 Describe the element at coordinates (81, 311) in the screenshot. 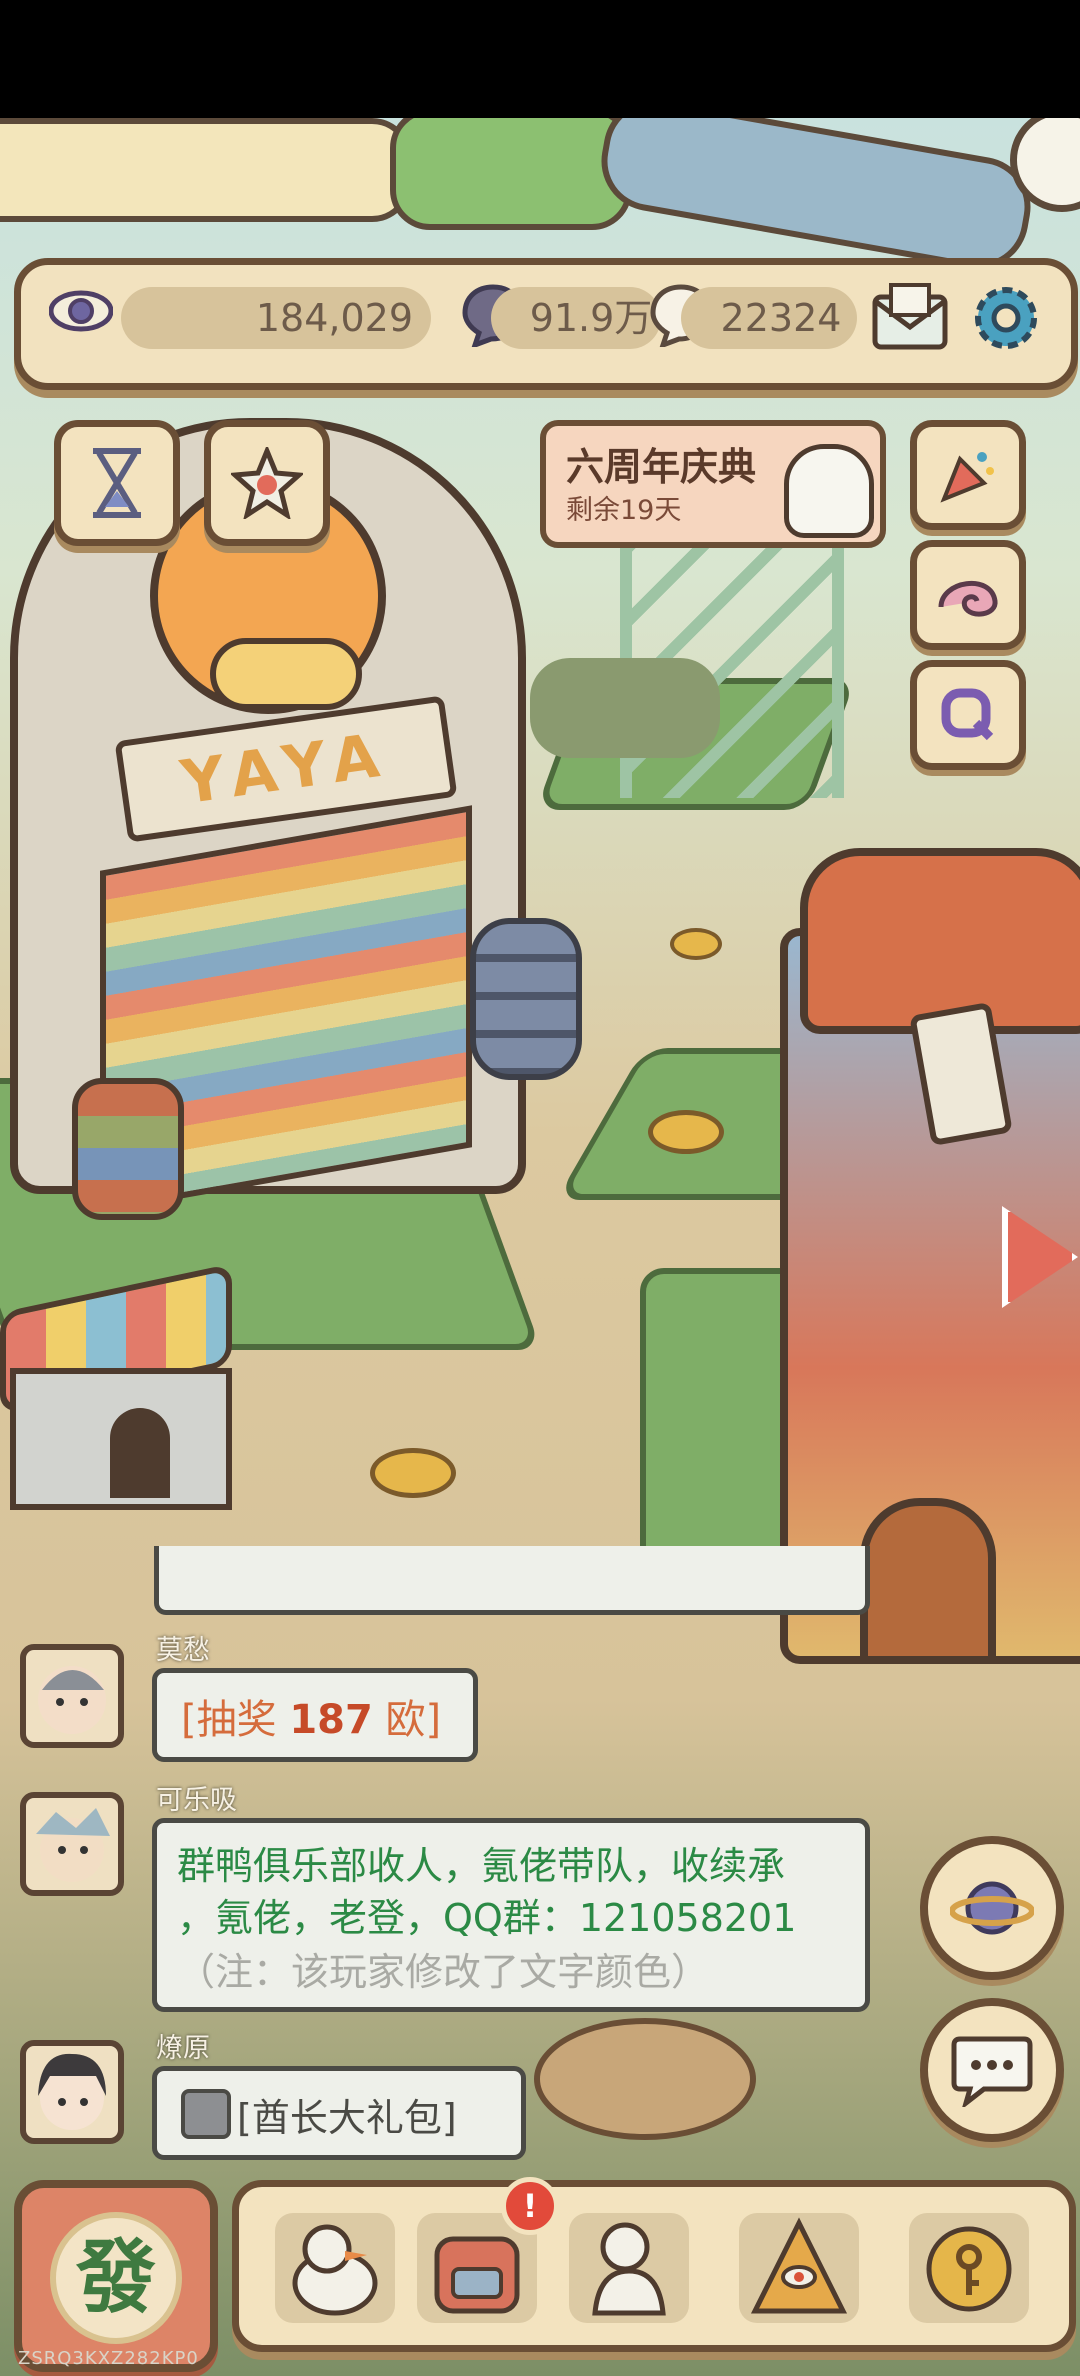

I see `eye-icon` at that location.